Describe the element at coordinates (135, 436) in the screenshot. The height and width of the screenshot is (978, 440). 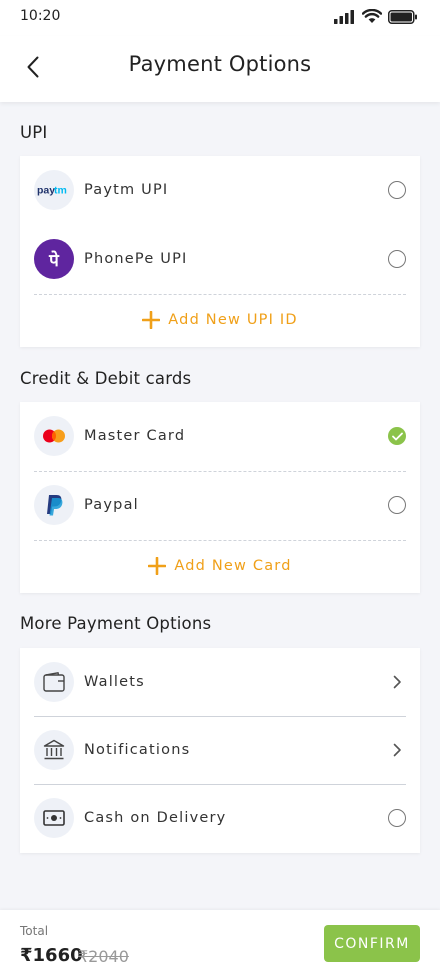
I see `payment-option-label: Master Card` at that location.